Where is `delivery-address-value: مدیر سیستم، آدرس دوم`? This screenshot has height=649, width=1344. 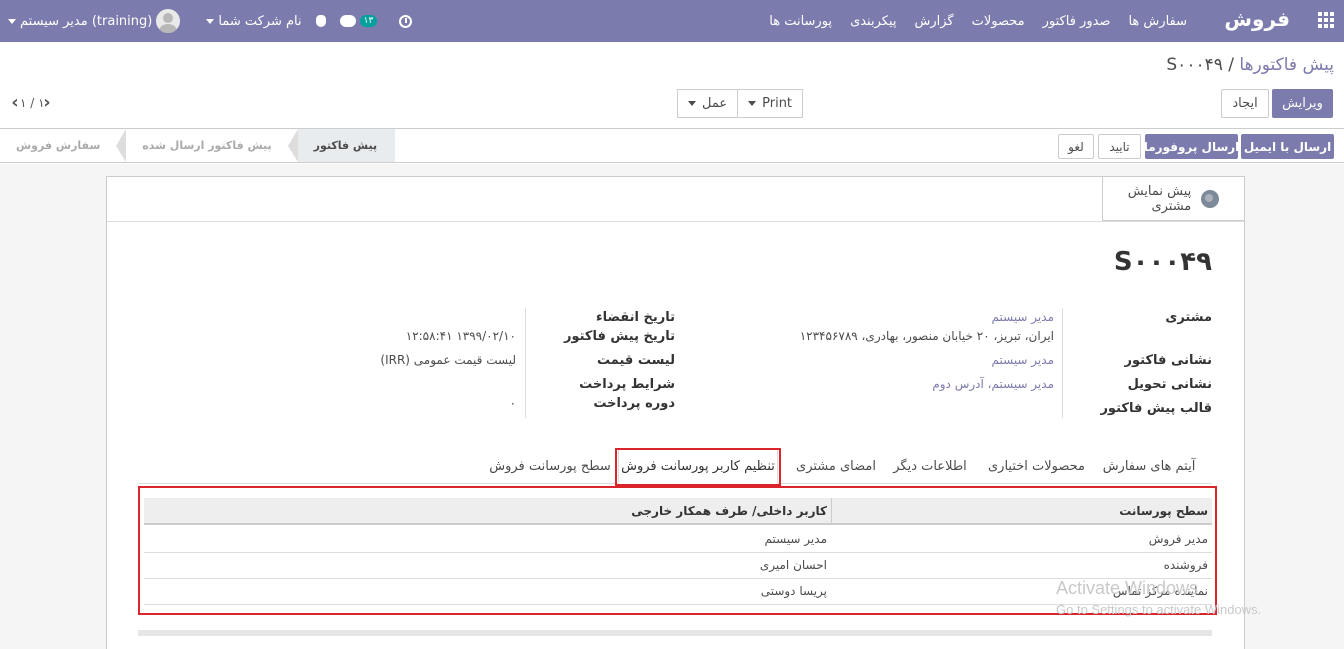
delivery-address-value: مدیر سیستم، آدرس دوم is located at coordinates (993, 384).